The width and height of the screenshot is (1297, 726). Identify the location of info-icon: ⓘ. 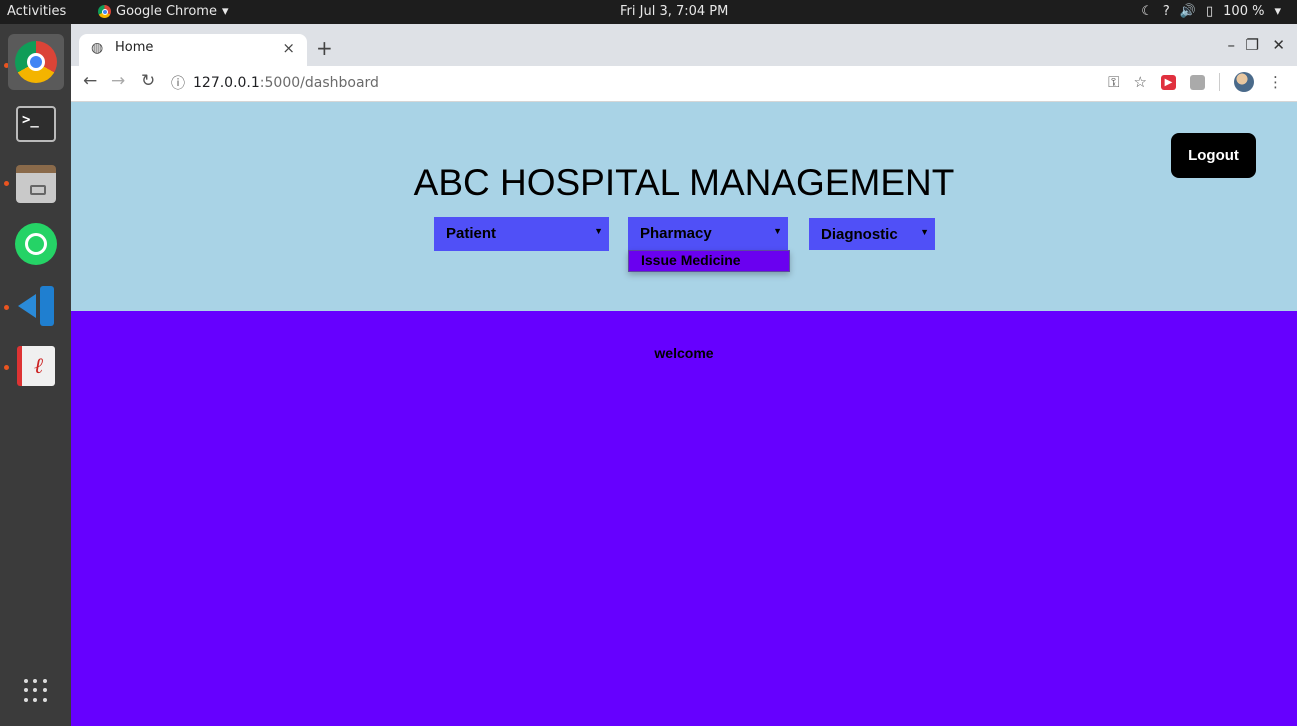
(178, 83).